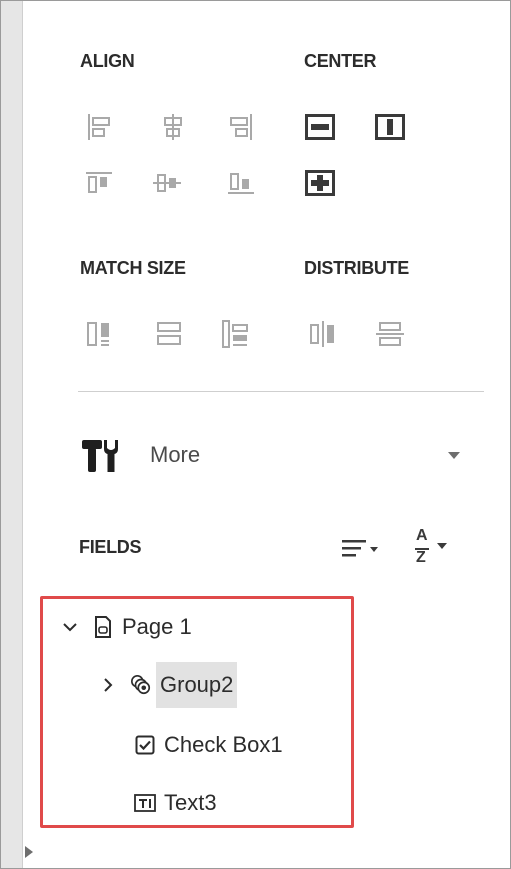  Describe the element at coordinates (169, 334) in the screenshot. I see `match-height-icon` at that location.